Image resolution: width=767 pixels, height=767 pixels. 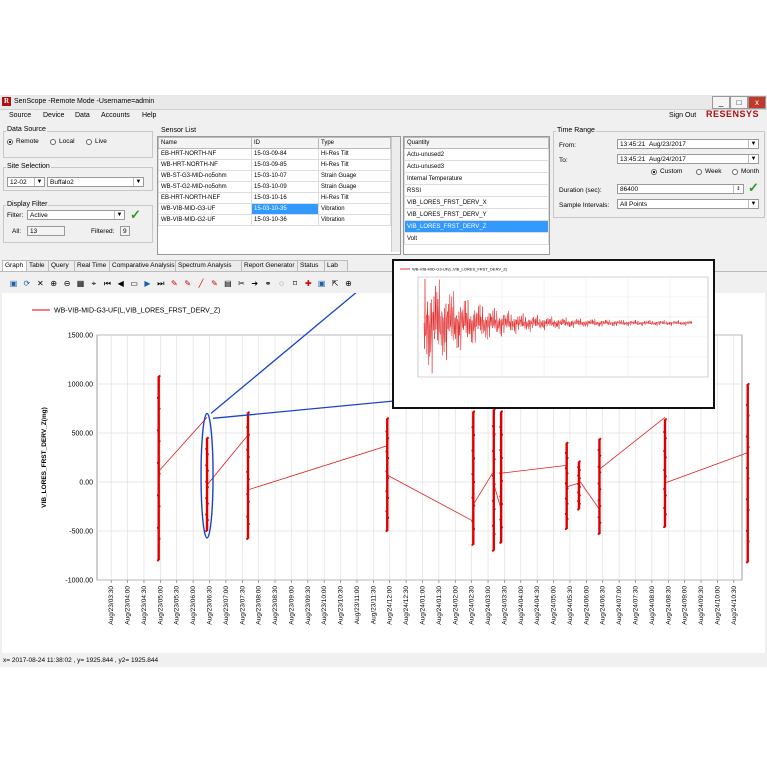 I want to click on line-icon: ╱, so click(x=201, y=283).